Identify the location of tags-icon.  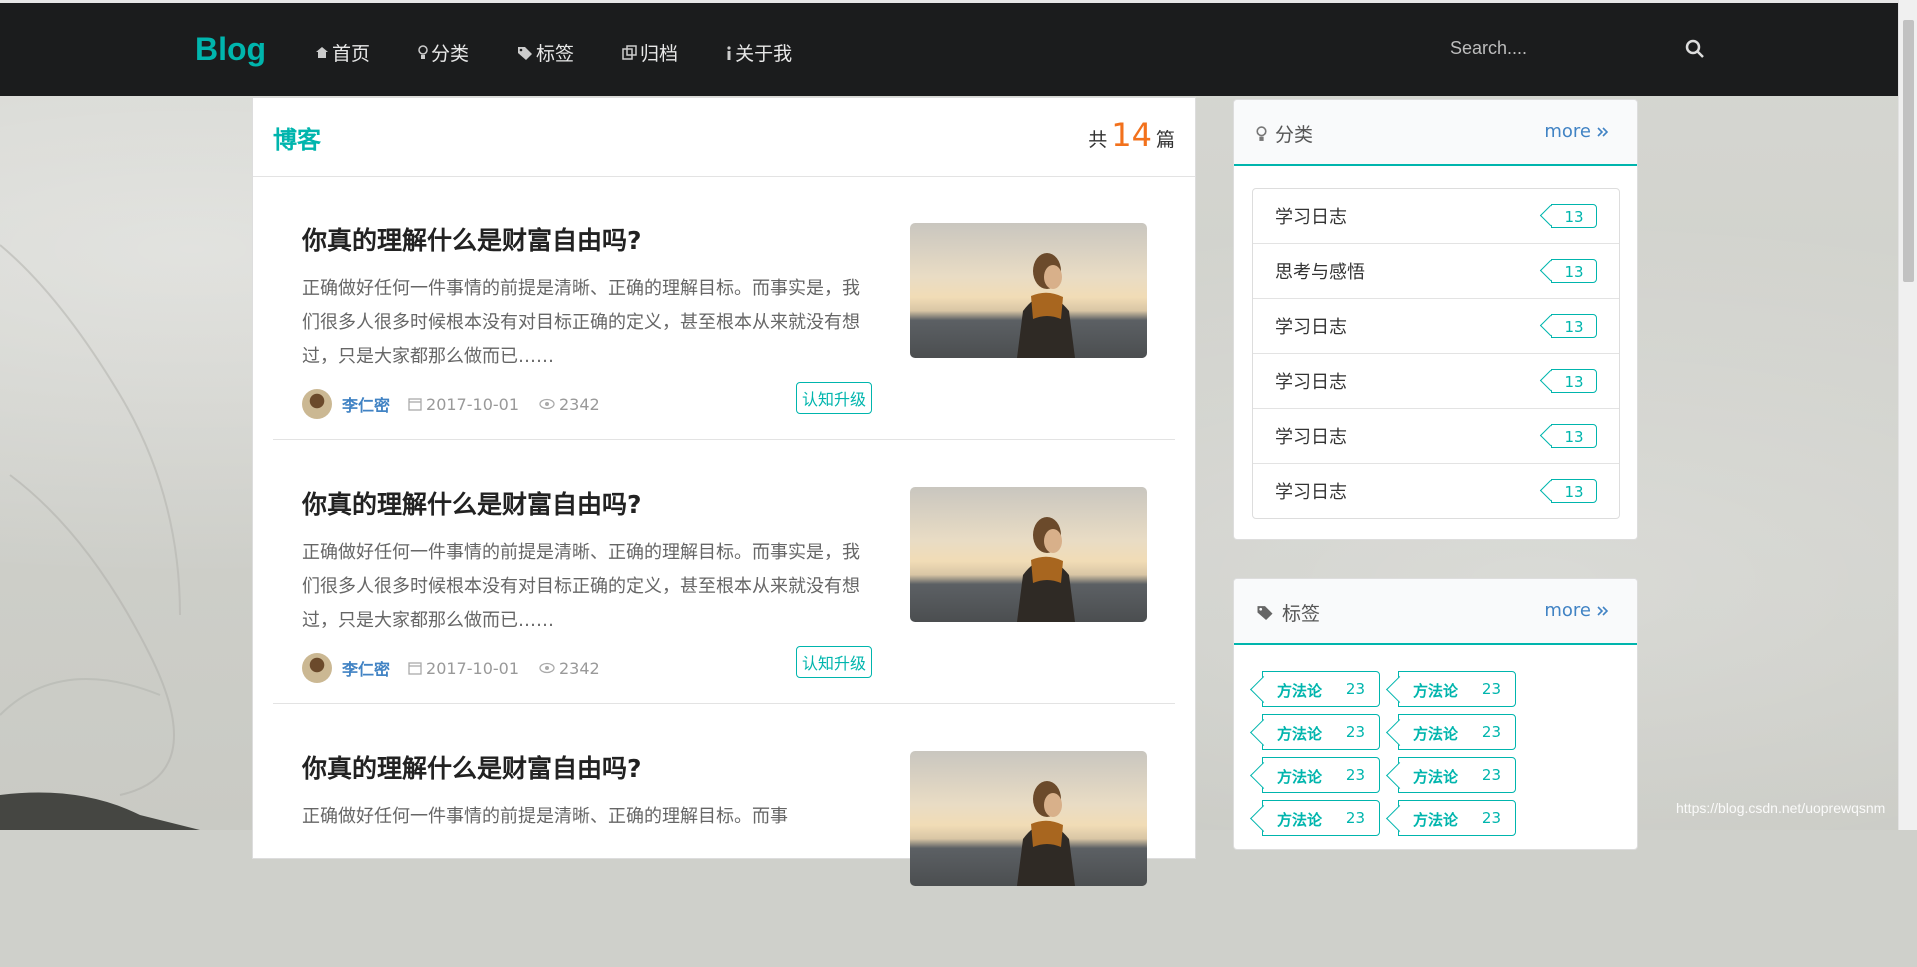
(1265, 613).